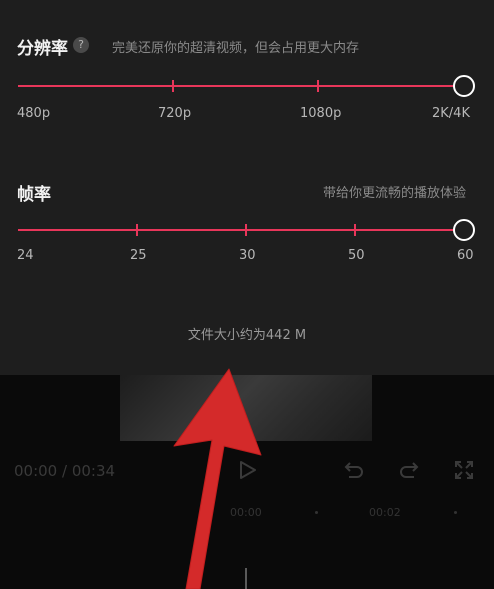 The height and width of the screenshot is (589, 494). Describe the element at coordinates (241, 86) in the screenshot. I see `resolution-slider-track` at that location.